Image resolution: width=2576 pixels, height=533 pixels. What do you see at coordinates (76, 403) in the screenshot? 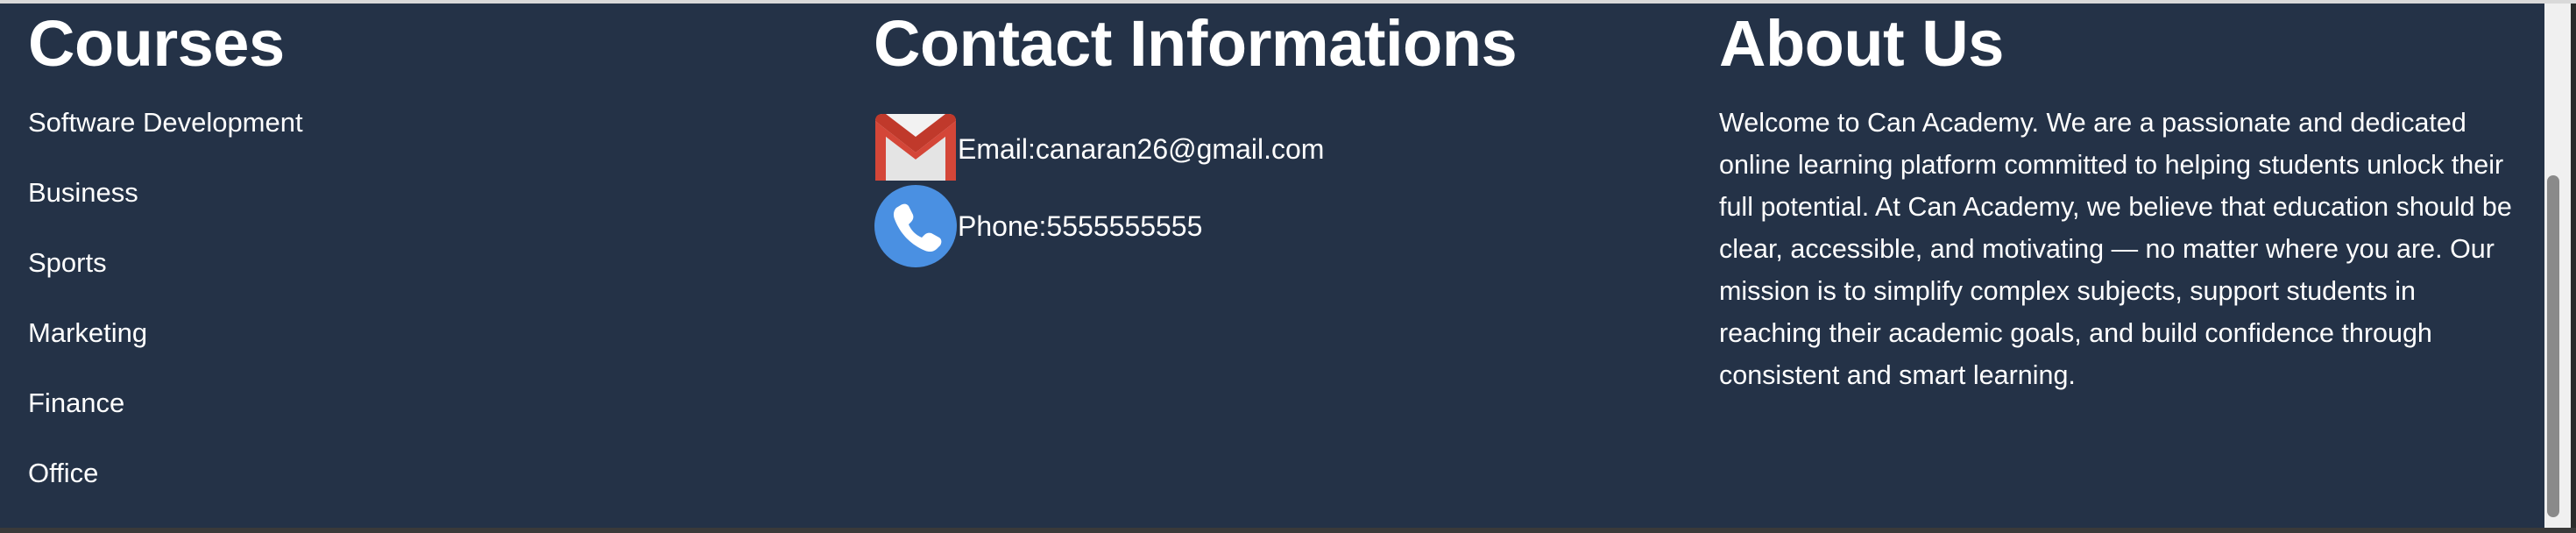
I see `course-link-finance: Finance` at bounding box center [76, 403].